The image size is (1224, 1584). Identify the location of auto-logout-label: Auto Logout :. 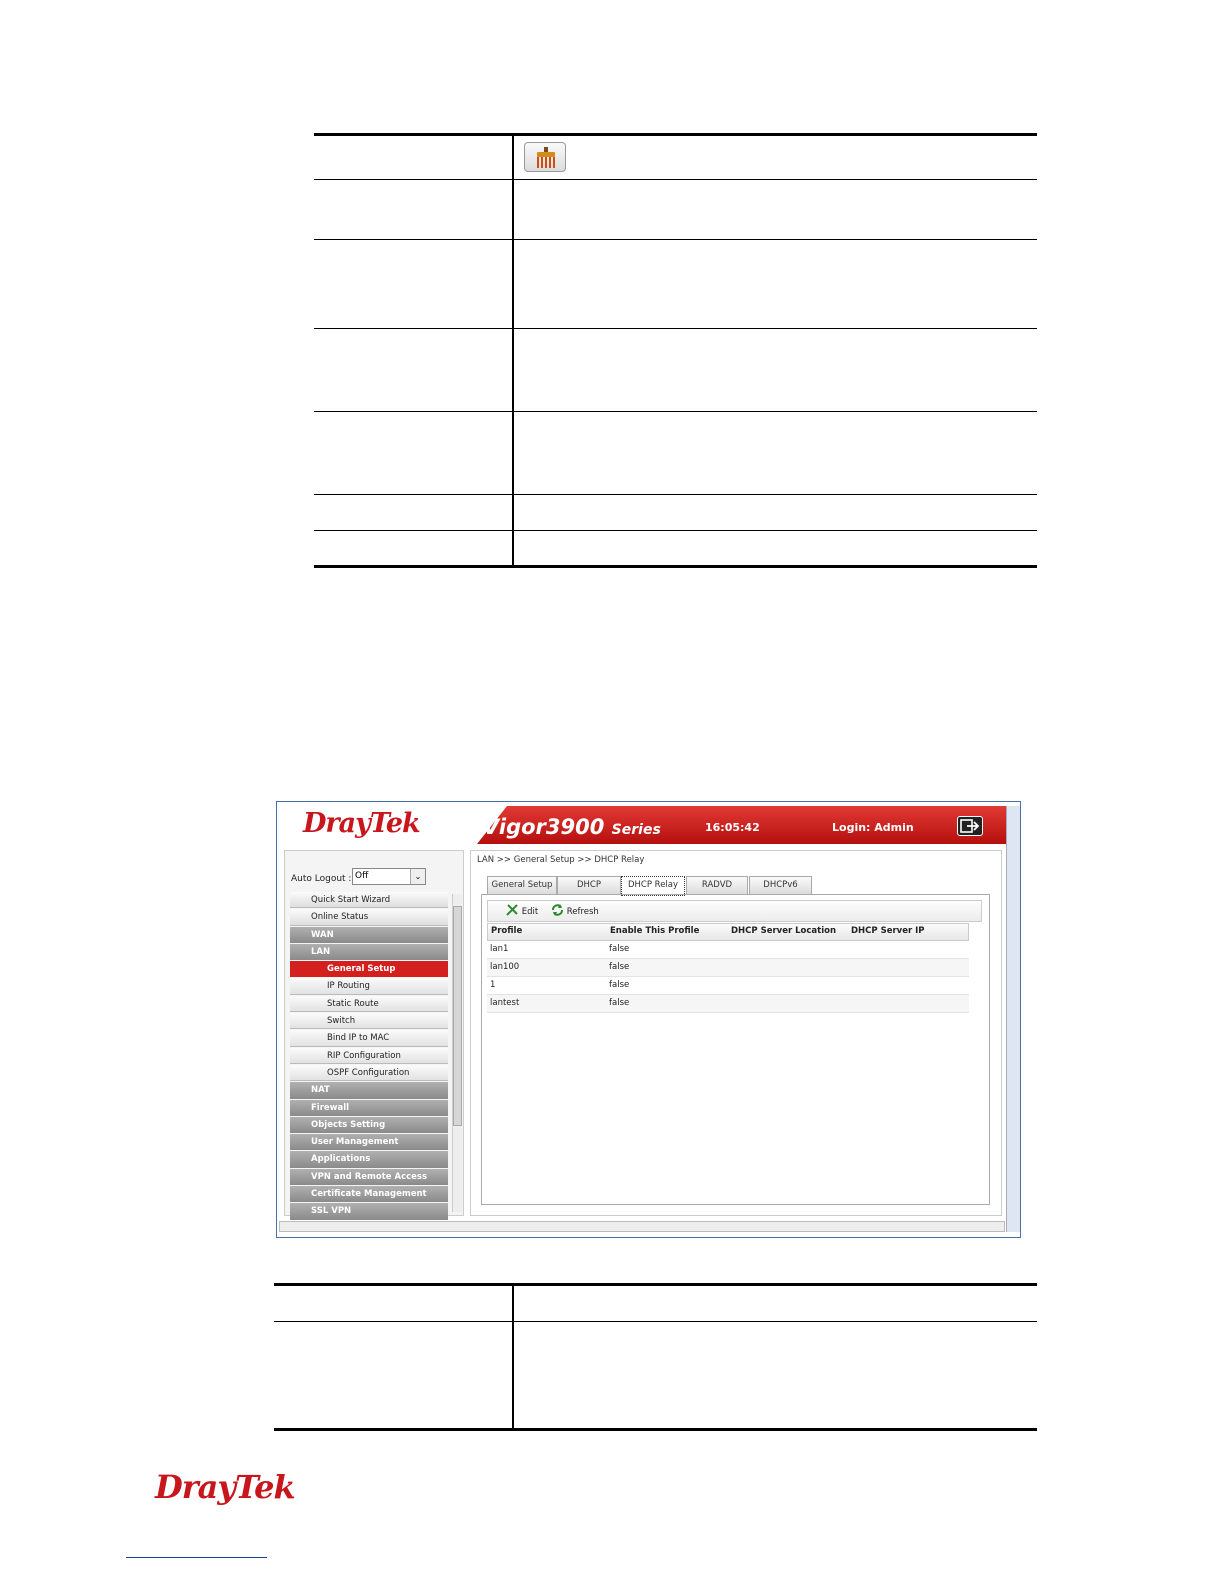
(321, 879).